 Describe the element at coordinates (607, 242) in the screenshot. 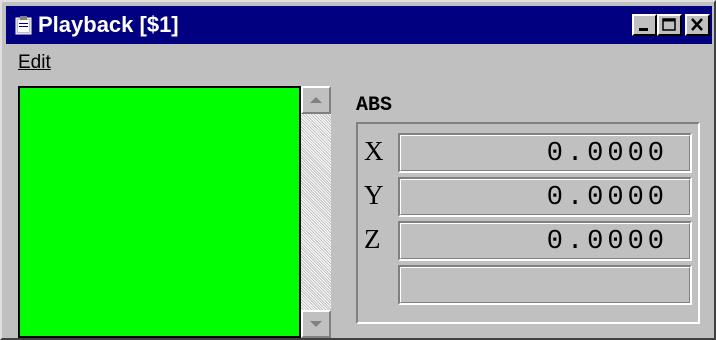

I see `z-value: 0.0000` at that location.